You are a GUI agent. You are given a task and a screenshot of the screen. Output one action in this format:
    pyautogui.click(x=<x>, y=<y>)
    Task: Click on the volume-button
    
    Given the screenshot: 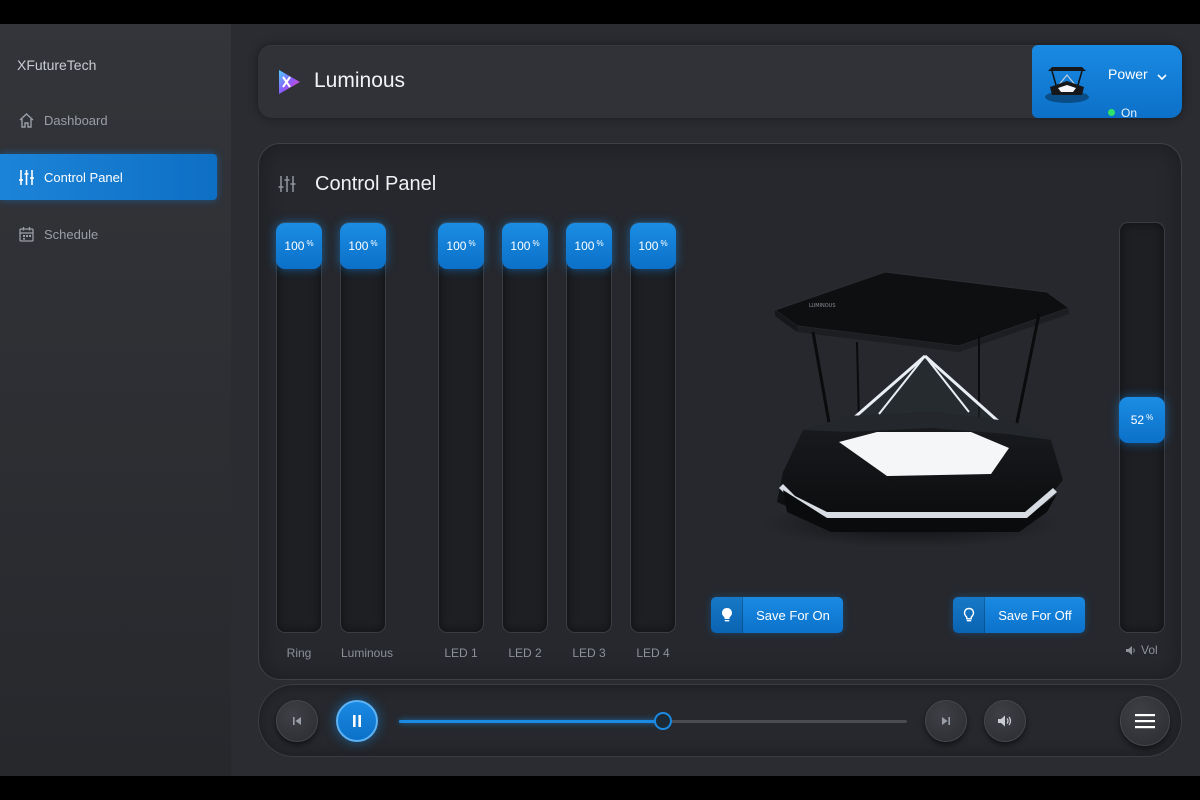 What is the action you would take?
    pyautogui.click(x=1005, y=721)
    